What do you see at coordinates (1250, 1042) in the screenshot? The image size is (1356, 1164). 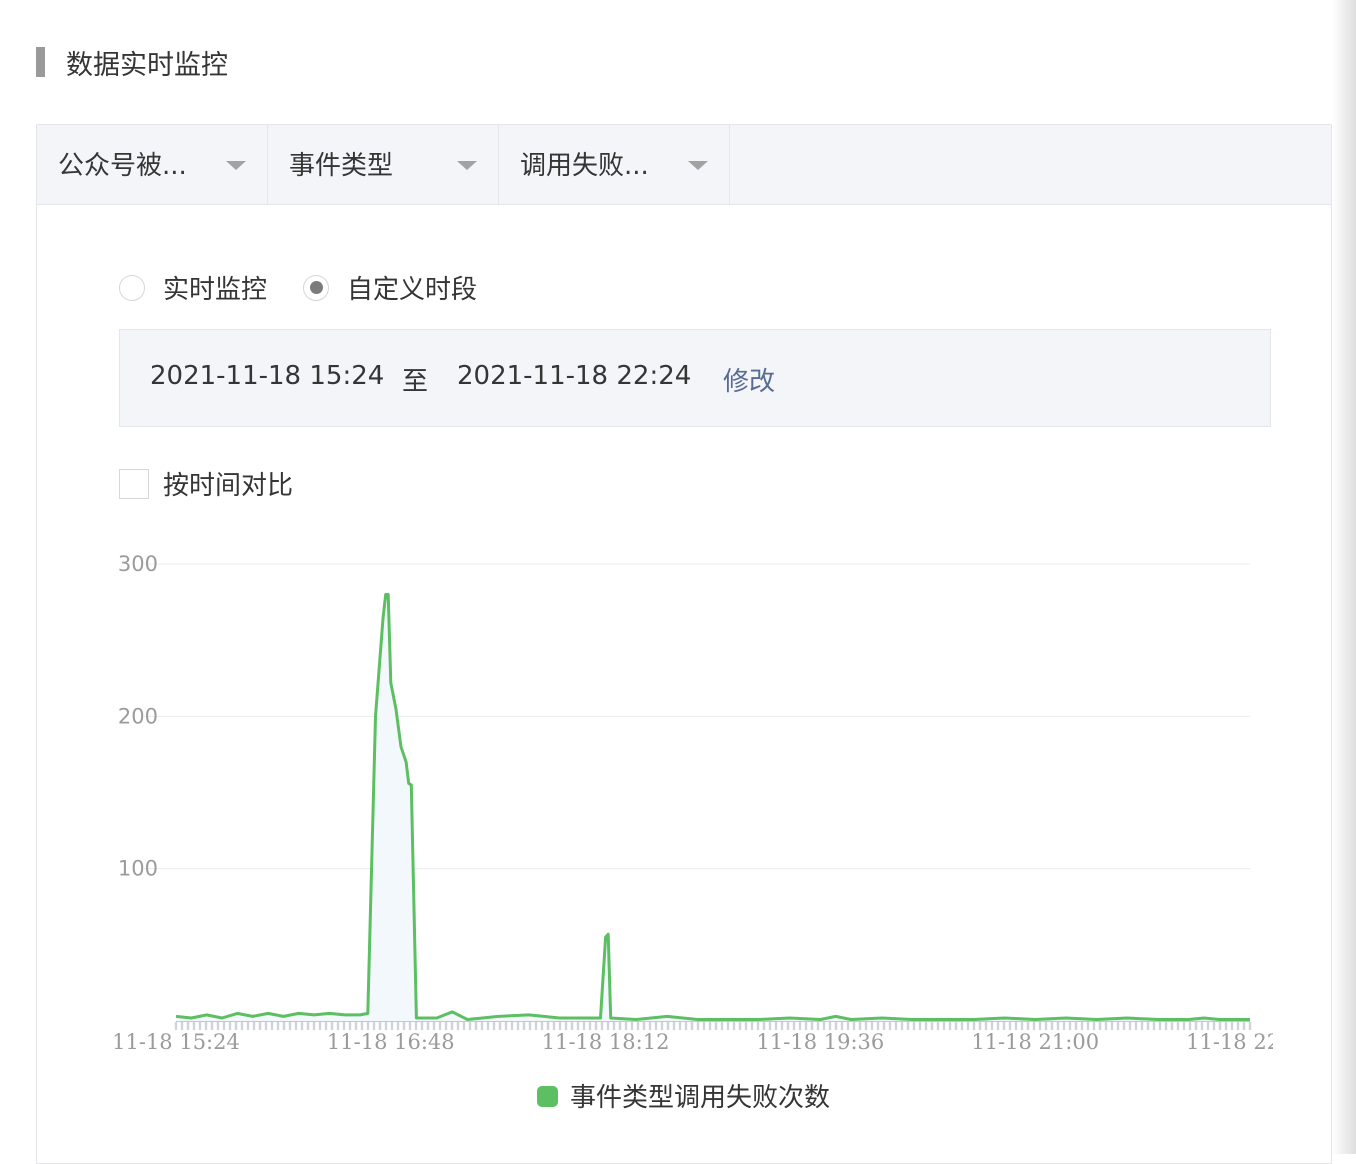 I see `x-tick-label: 11-18 22:24` at bounding box center [1250, 1042].